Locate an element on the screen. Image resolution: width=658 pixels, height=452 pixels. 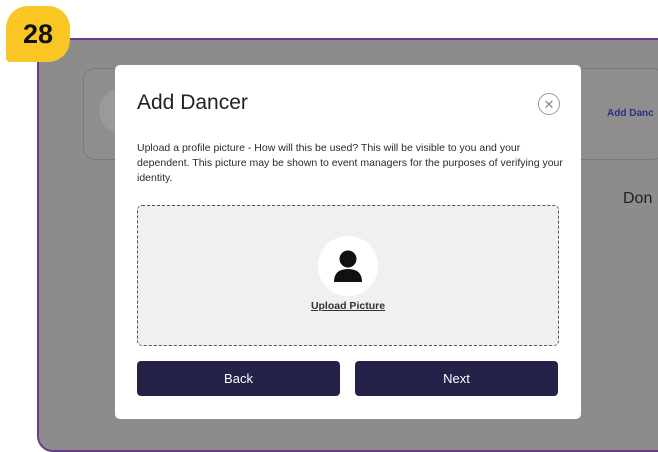
close-icon: ✕ is located at coordinates (549, 104).